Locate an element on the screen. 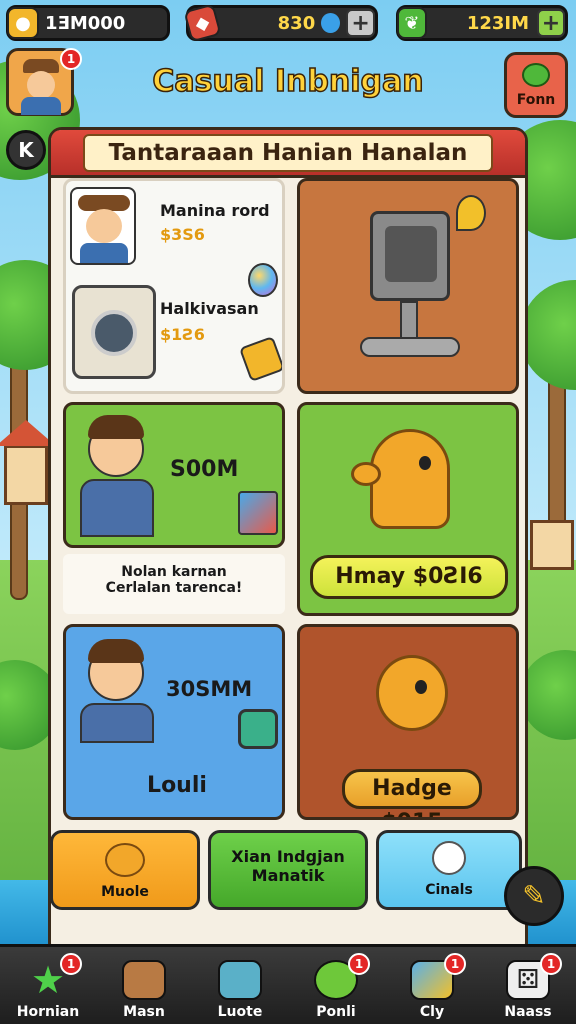  machine-stand is located at coordinates (409, 321).